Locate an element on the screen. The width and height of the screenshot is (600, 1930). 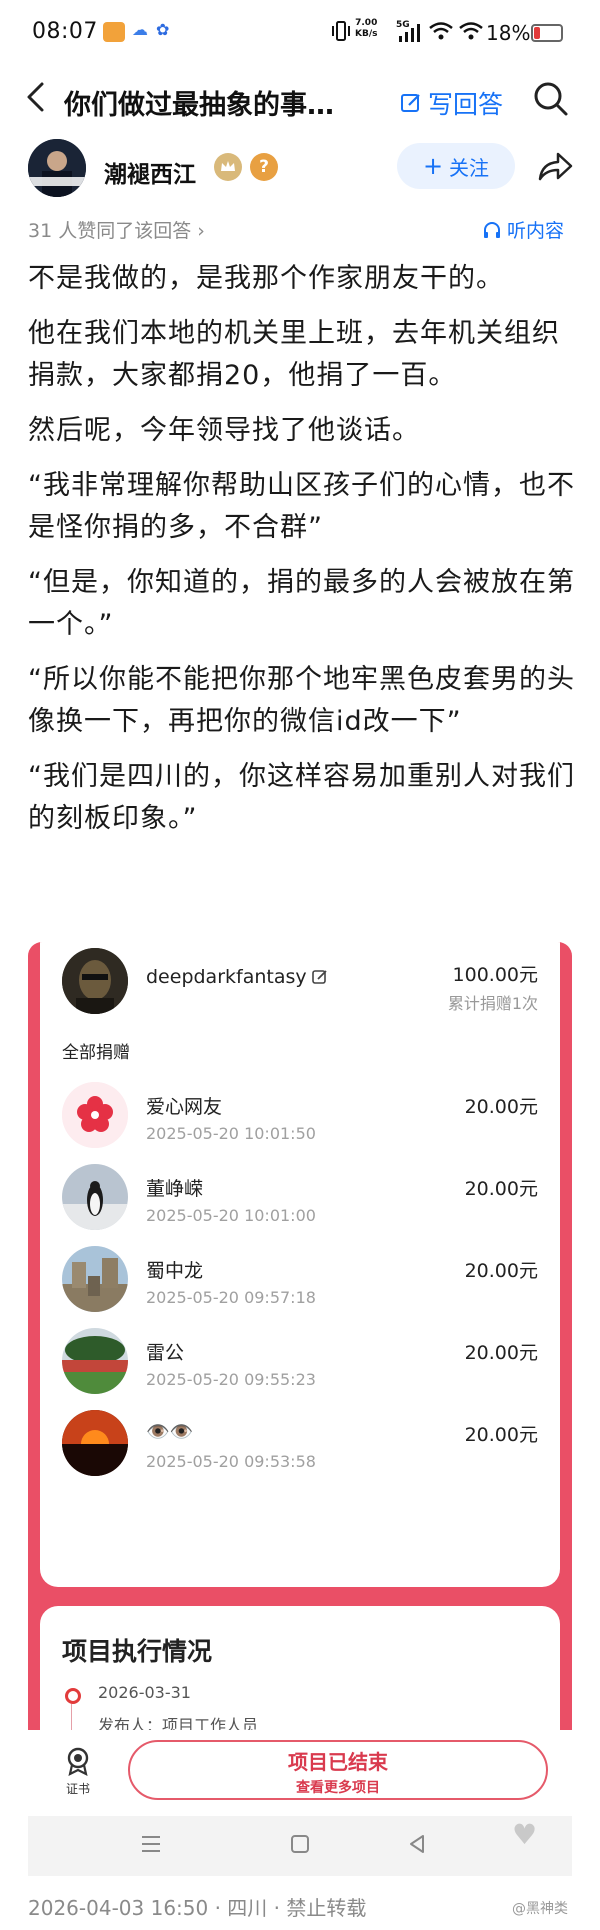
top-bar: 你们做过最抽象的事… 写回答 is located at coordinates (300, 99).